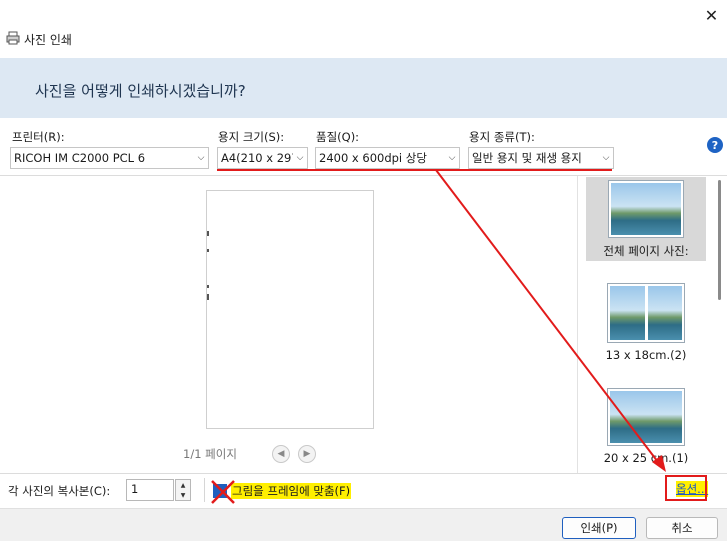 This screenshot has width=727, height=541. Describe the element at coordinates (183, 485) in the screenshot. I see `stepper-up-icon: ▲` at that location.